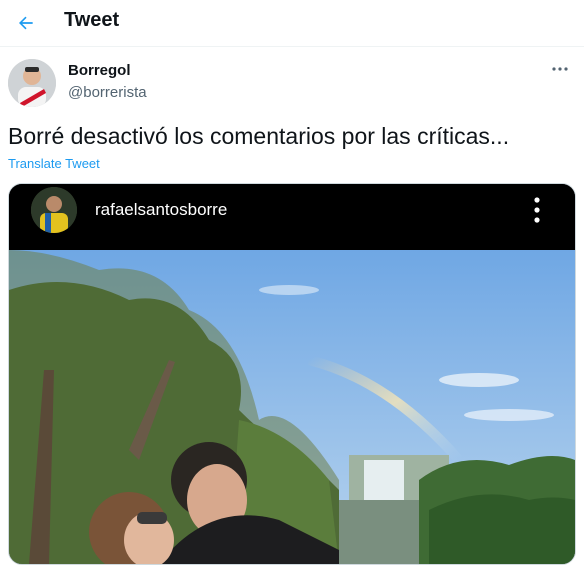 The image size is (584, 565). Describe the element at coordinates (292, 217) in the screenshot. I see `instagram-header: rafaelsantosborre` at that location.